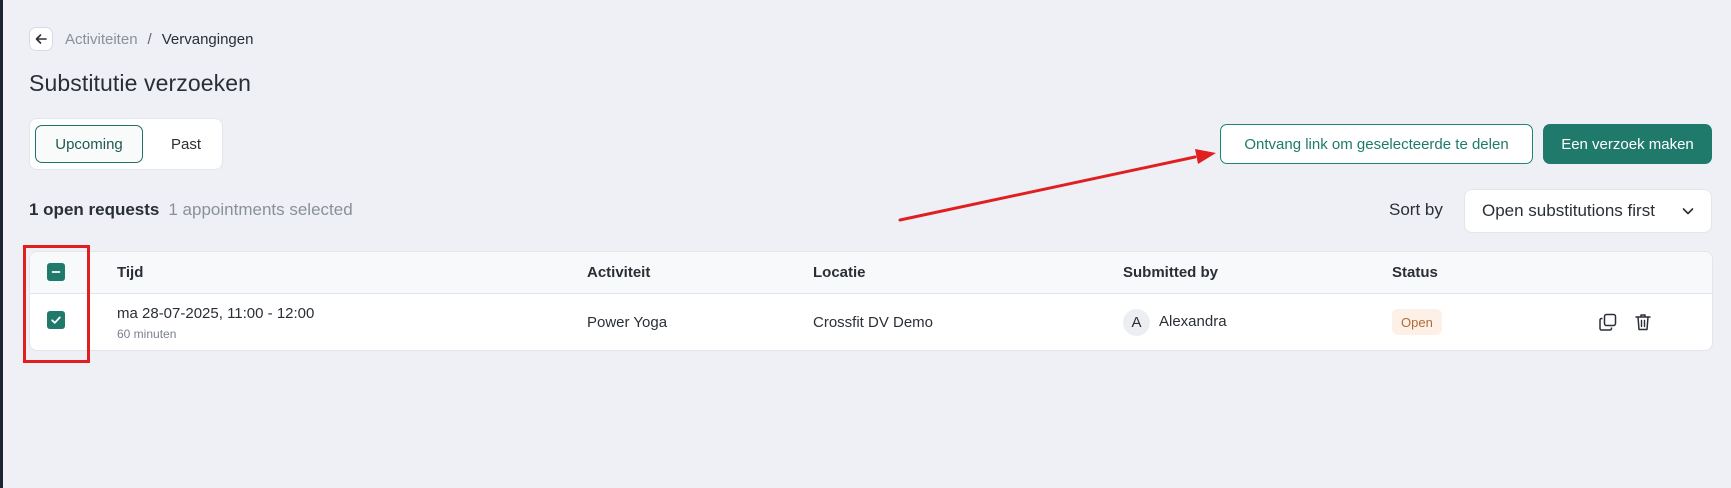 The image size is (1731, 488). What do you see at coordinates (839, 272) in the screenshot?
I see `column-header-locatie: Locatie` at bounding box center [839, 272].